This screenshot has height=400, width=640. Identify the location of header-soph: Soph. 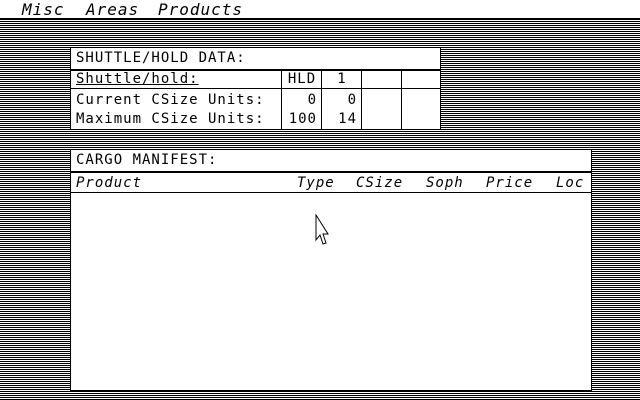
(445, 183).